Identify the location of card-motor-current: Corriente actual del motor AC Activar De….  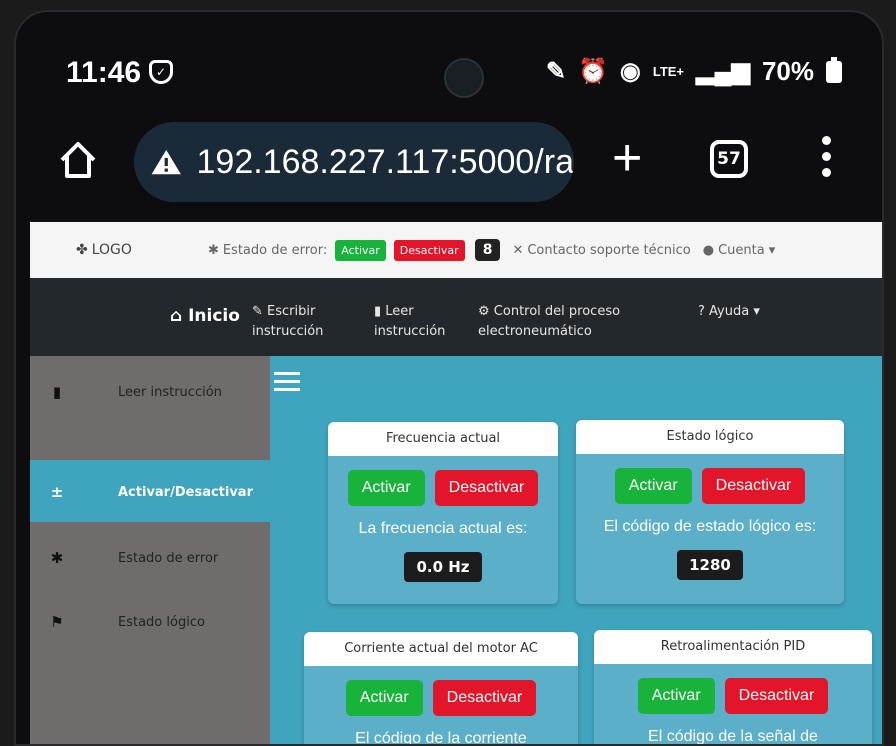
(441, 689).